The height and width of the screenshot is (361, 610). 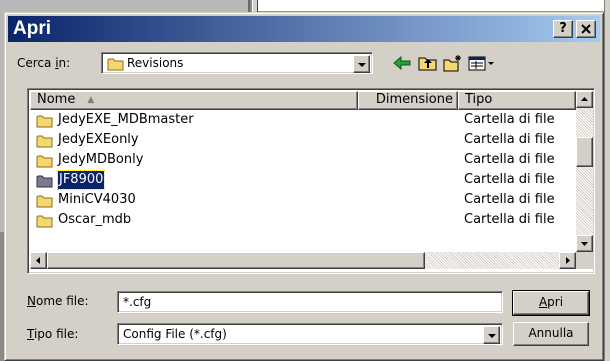 I want to click on up-folder-button, so click(x=428, y=63).